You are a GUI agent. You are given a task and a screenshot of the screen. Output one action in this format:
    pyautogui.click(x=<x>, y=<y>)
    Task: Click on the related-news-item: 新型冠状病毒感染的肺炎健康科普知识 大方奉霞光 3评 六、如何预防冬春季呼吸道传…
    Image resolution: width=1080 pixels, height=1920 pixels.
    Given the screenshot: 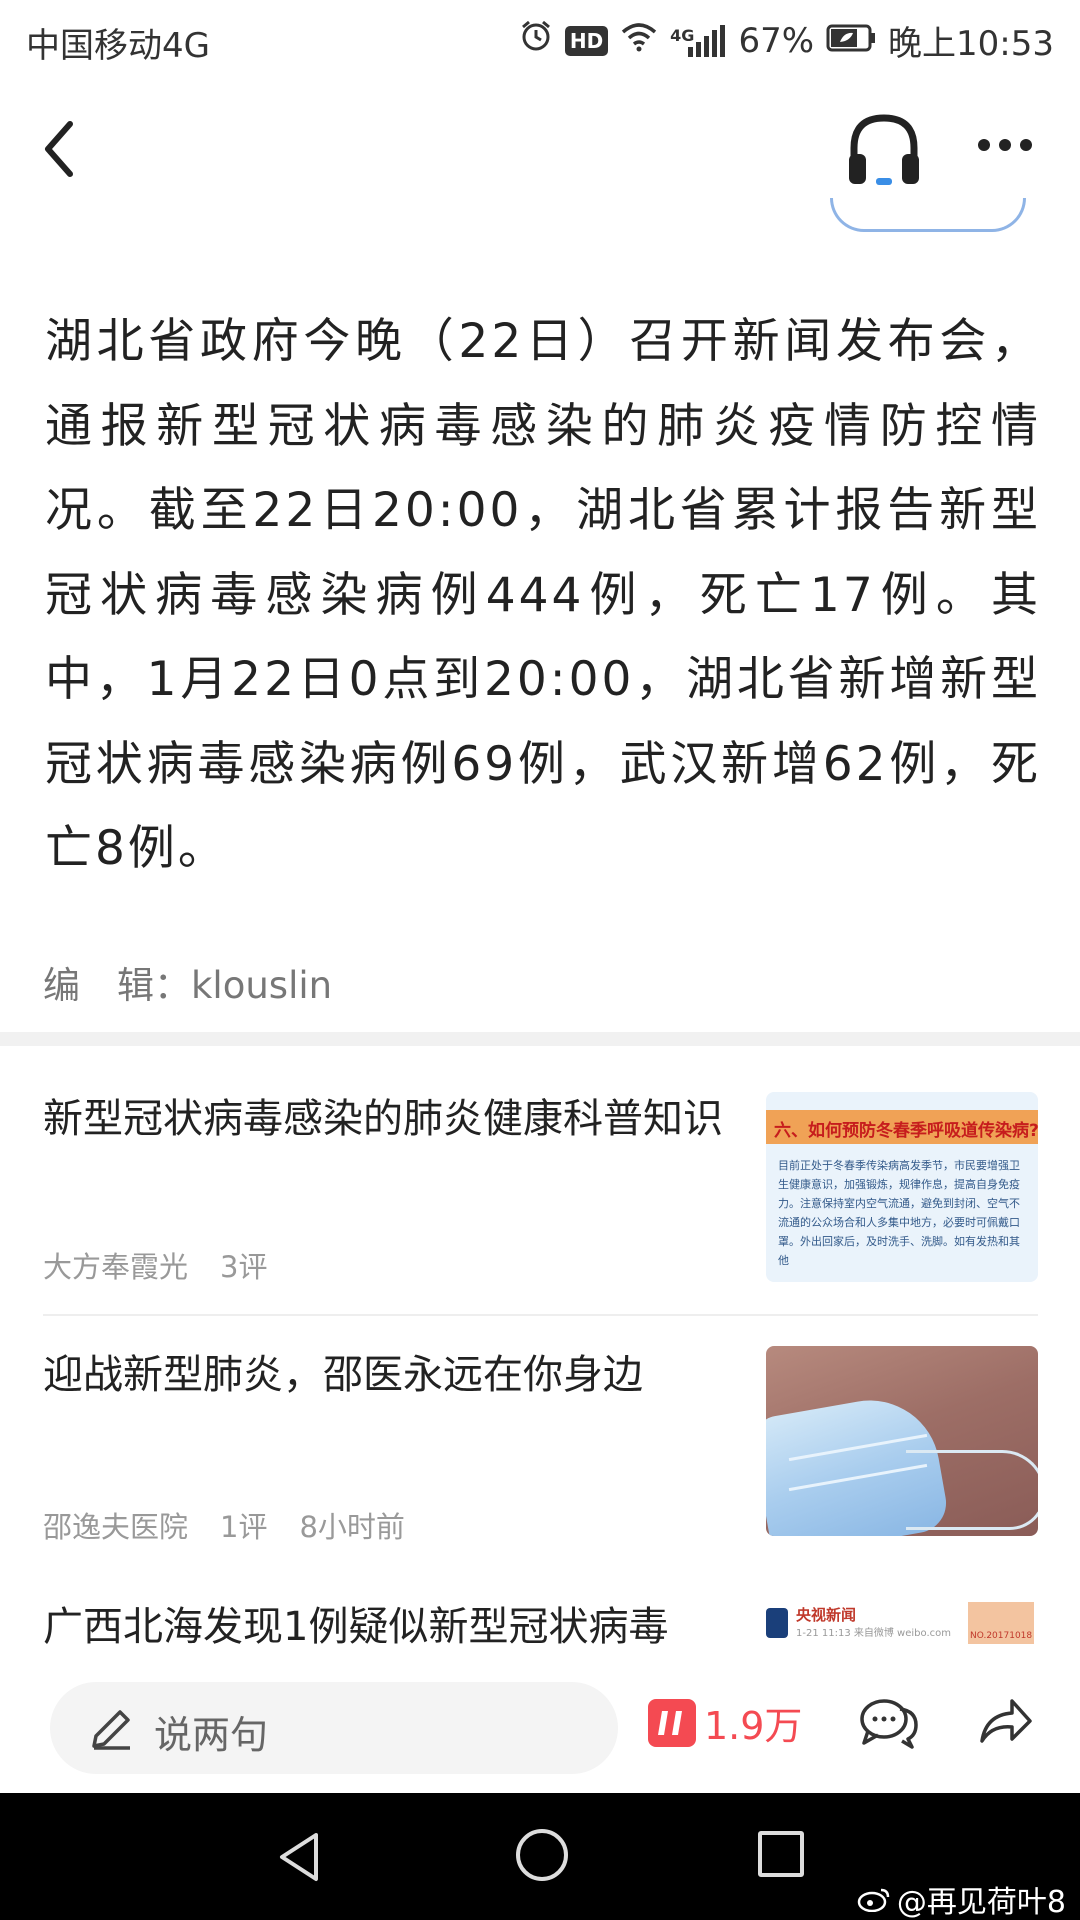 What is the action you would take?
    pyautogui.click(x=540, y=1181)
    